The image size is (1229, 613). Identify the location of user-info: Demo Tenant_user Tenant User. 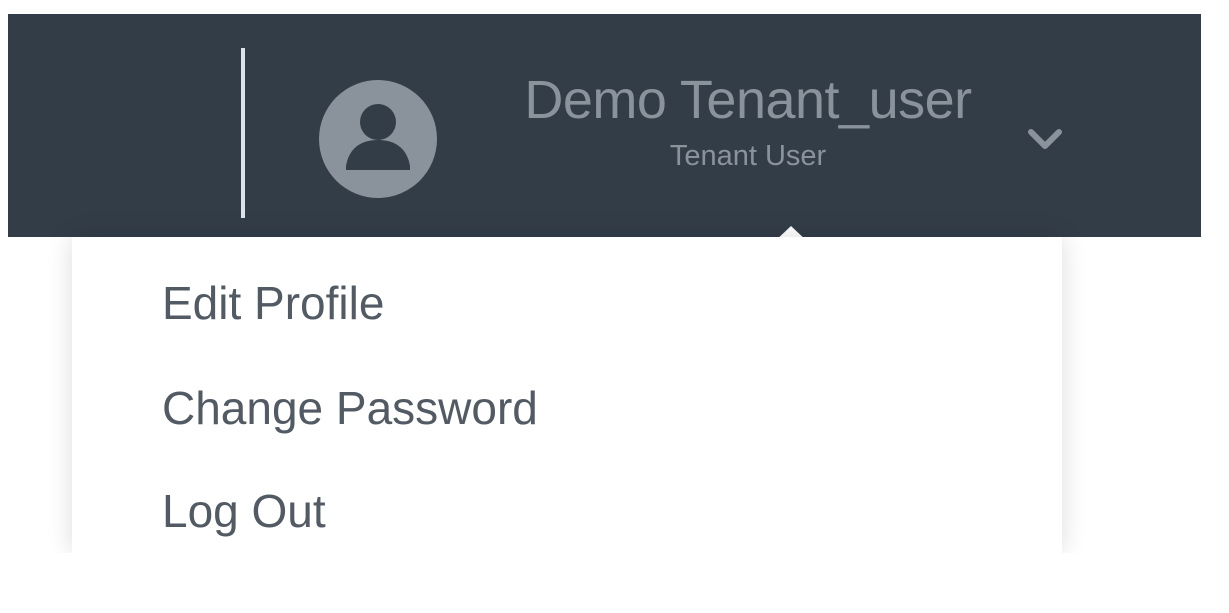
(748, 122).